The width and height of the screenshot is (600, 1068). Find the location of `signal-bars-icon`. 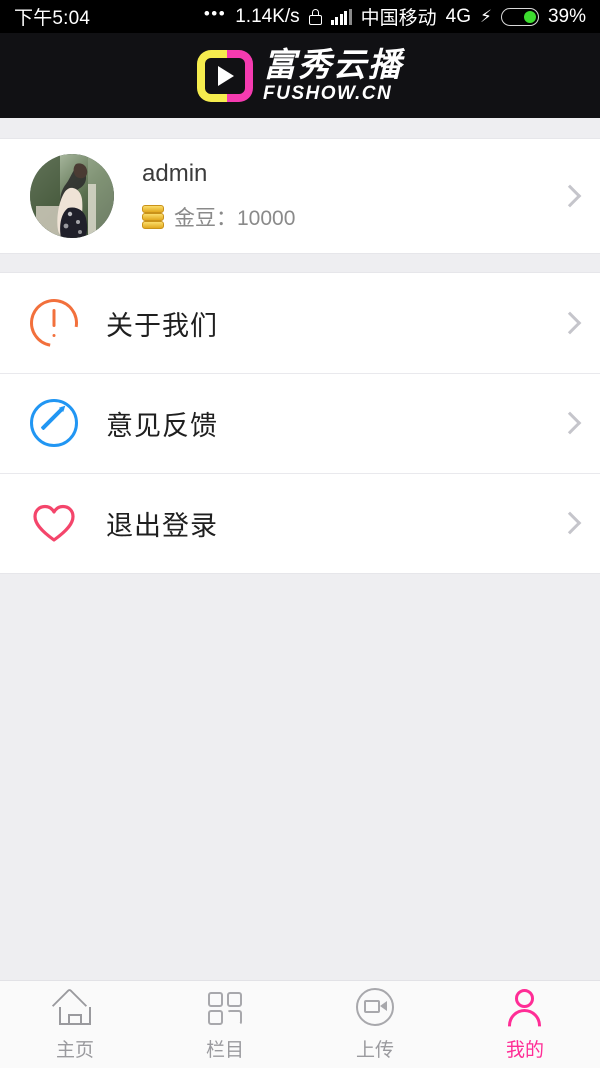

signal-bars-icon is located at coordinates (341, 16).